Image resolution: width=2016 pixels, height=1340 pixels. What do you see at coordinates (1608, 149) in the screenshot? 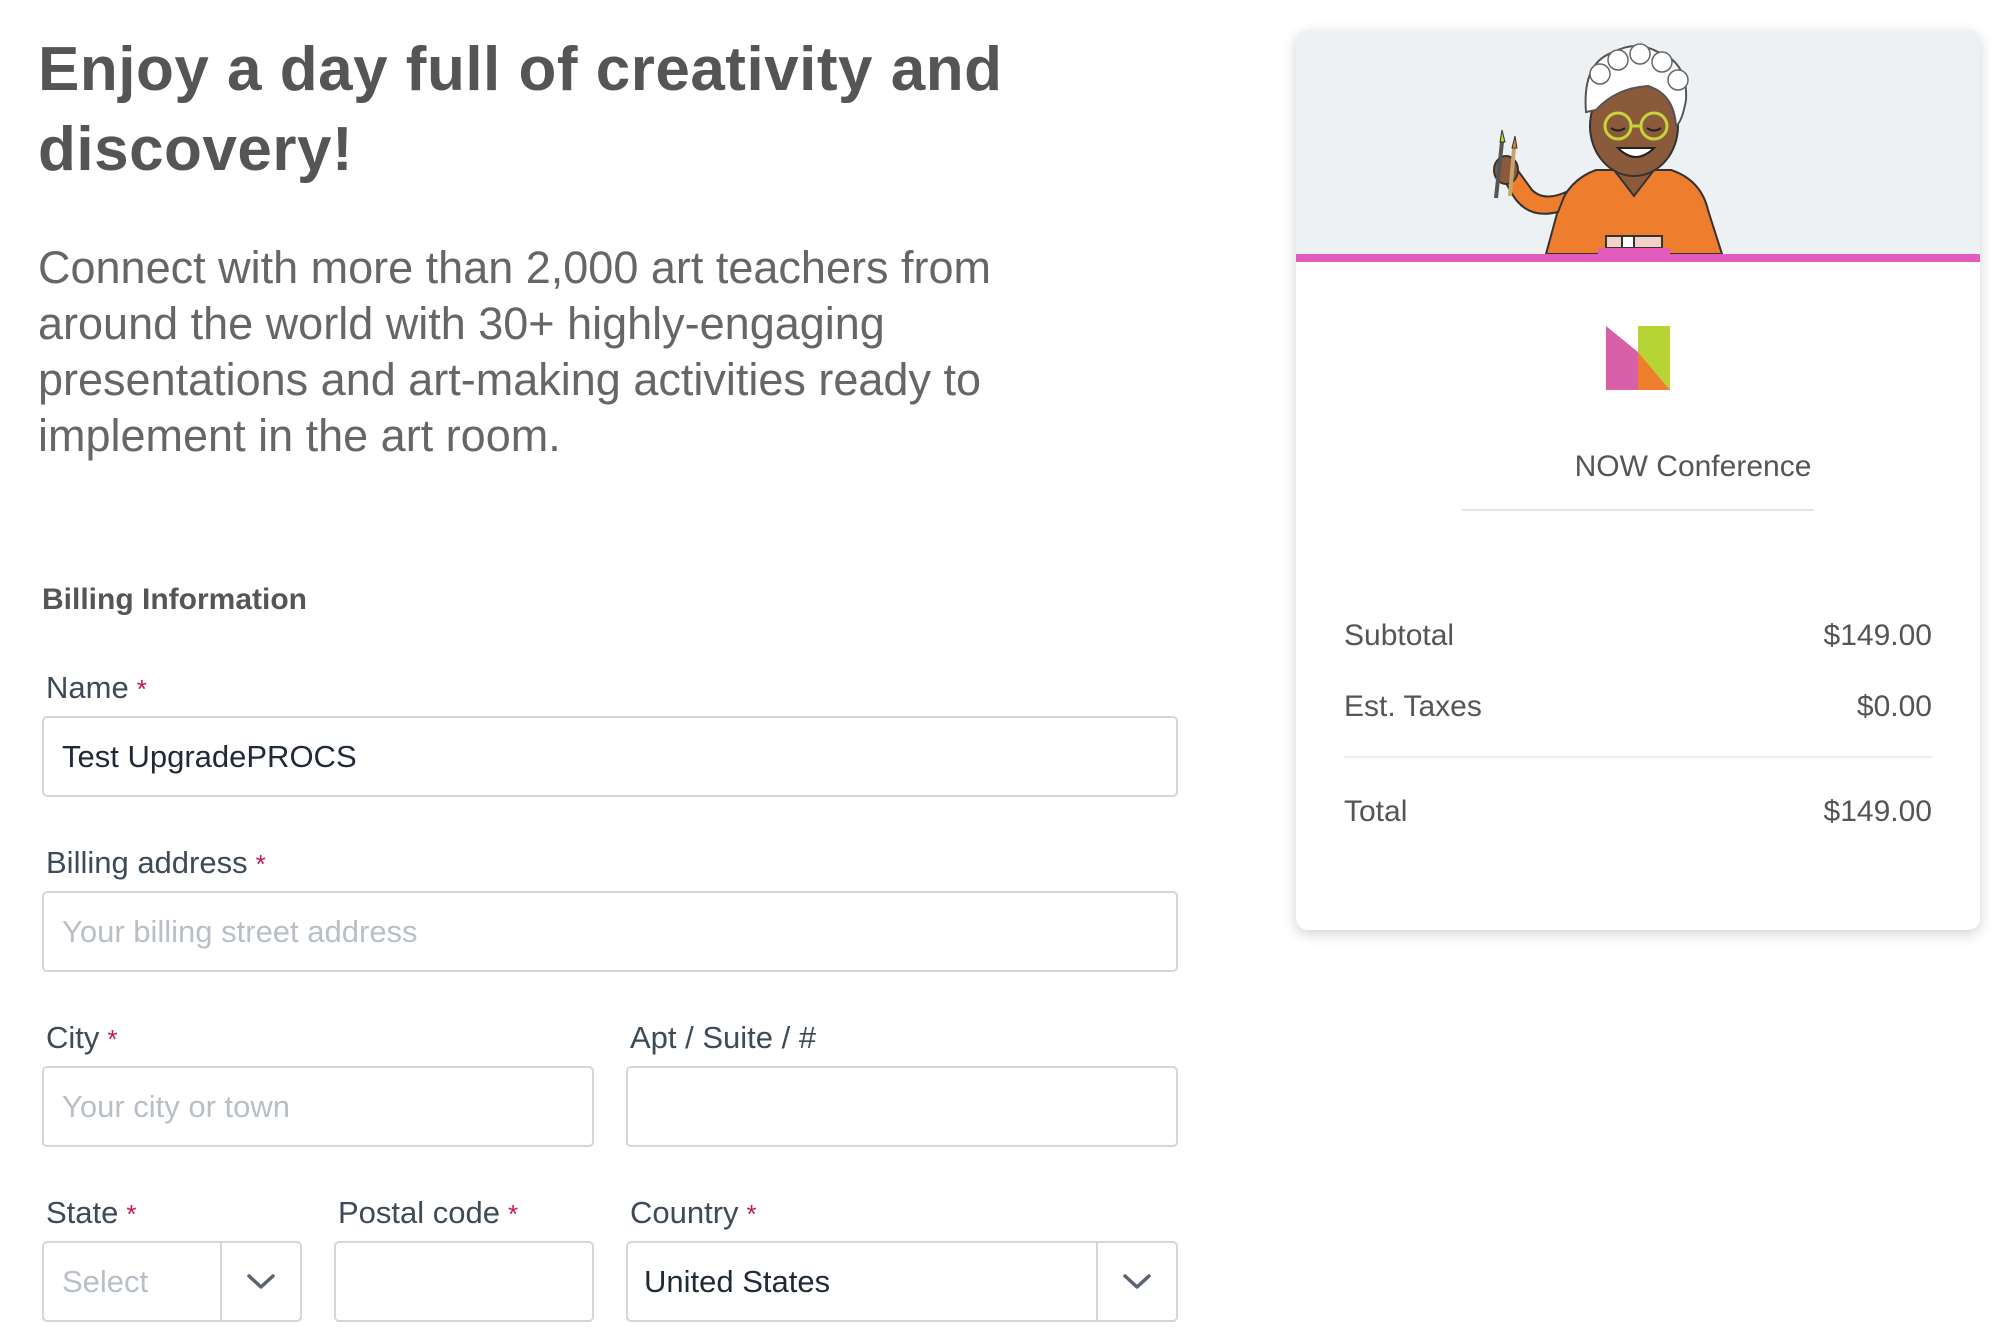
I see `teacher-illustration` at bounding box center [1608, 149].